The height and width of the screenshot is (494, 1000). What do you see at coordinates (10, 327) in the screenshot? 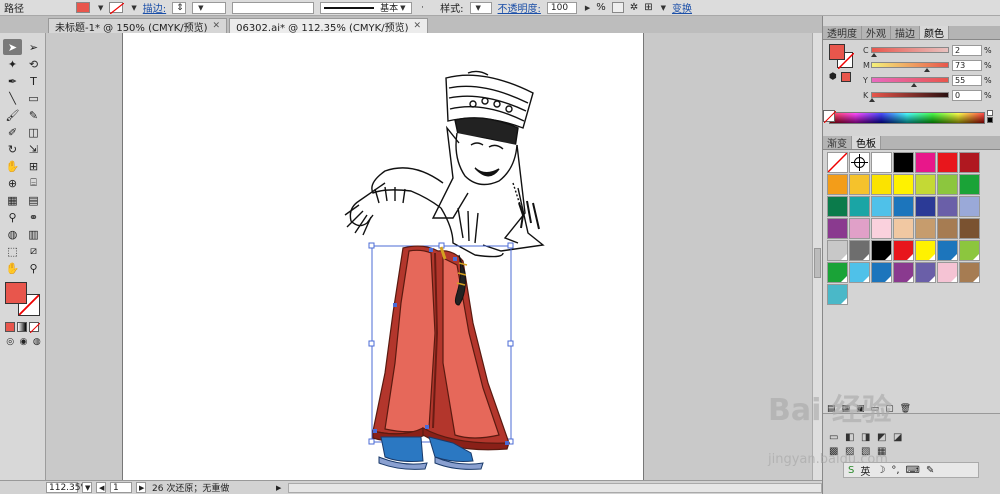
I see `color-mode-icon` at bounding box center [10, 327].